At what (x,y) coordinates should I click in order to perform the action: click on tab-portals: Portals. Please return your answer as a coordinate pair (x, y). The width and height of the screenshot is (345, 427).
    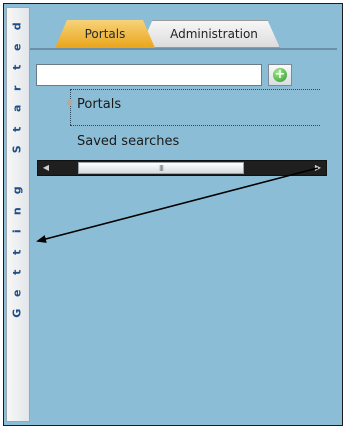
    Looking at the image, I should click on (105, 34).